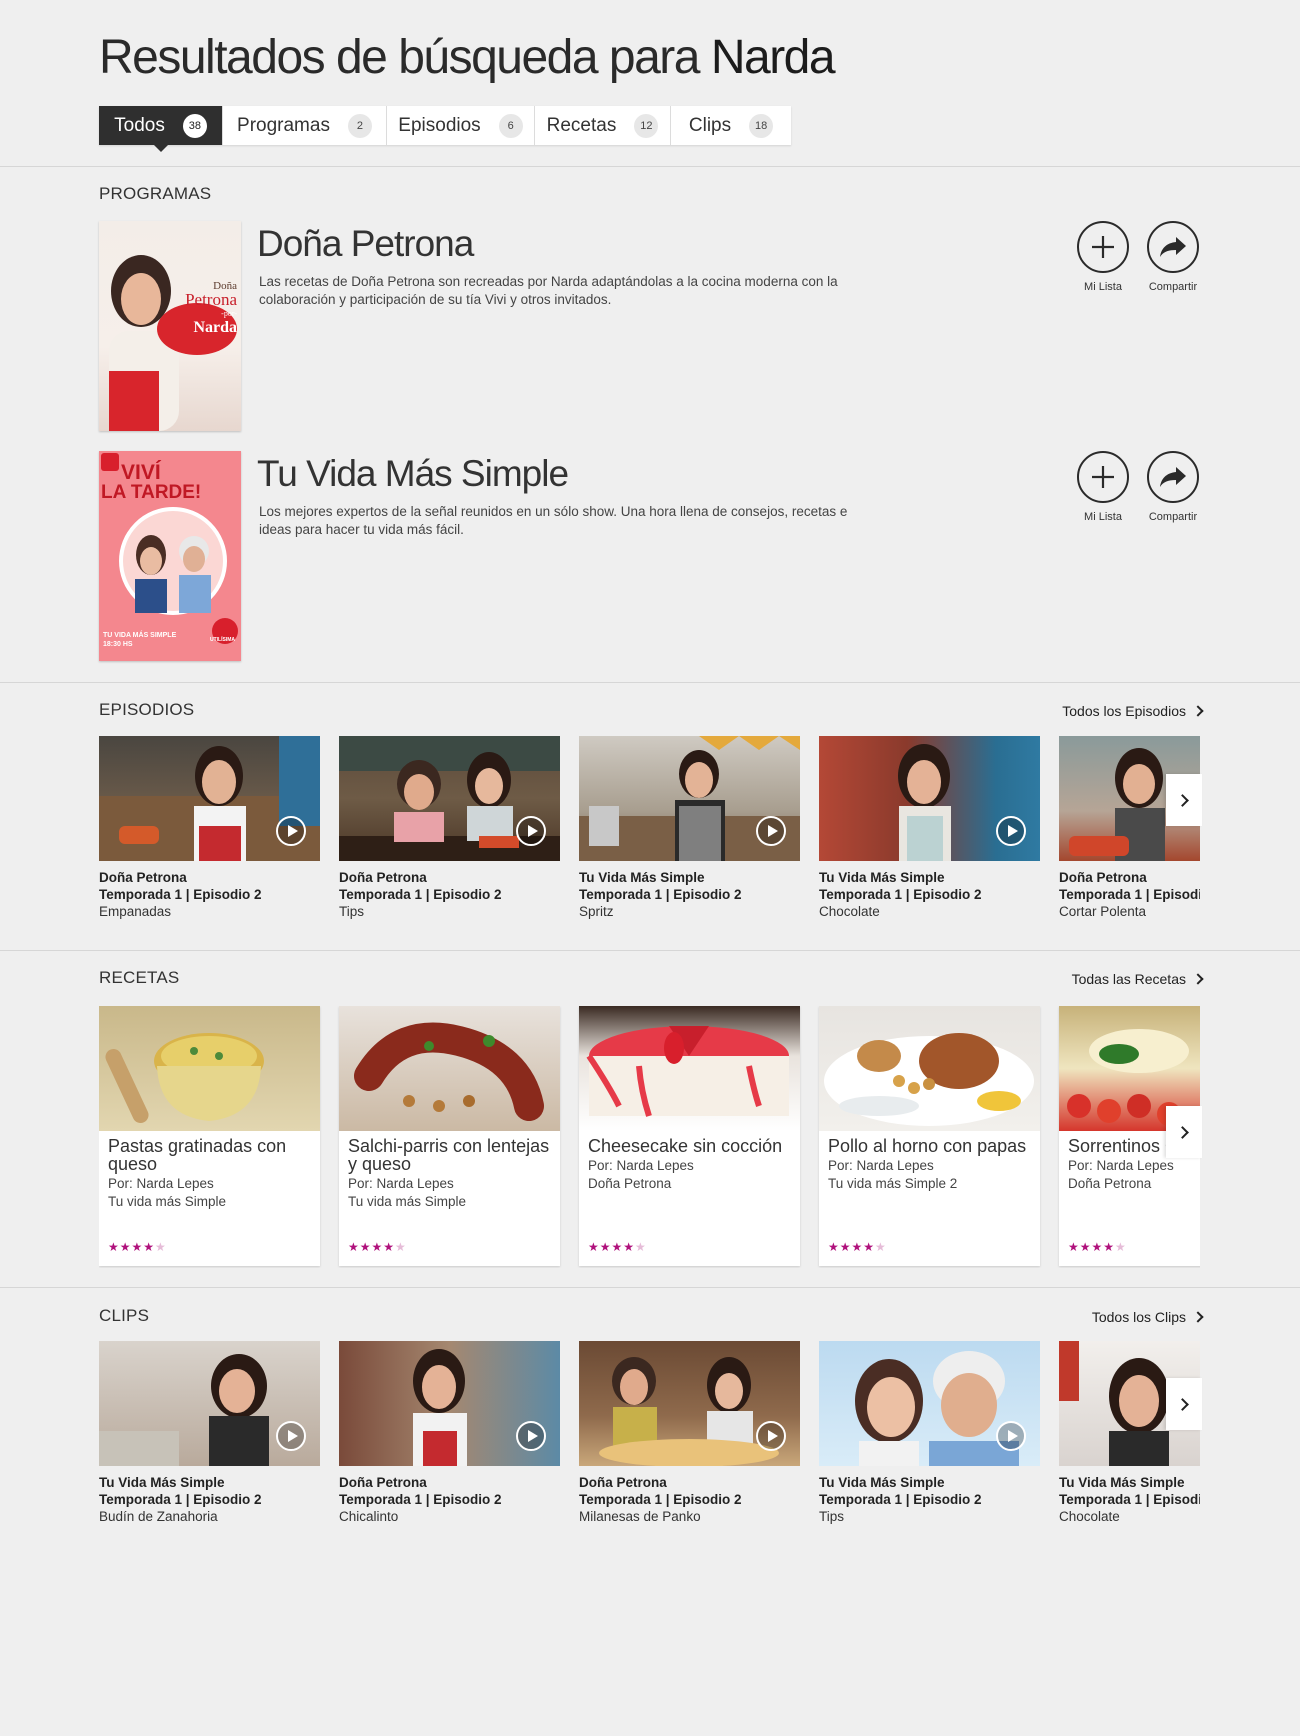 The height and width of the screenshot is (1736, 1300). What do you see at coordinates (689, 1068) in the screenshot?
I see `recipe-thumbnail` at bounding box center [689, 1068].